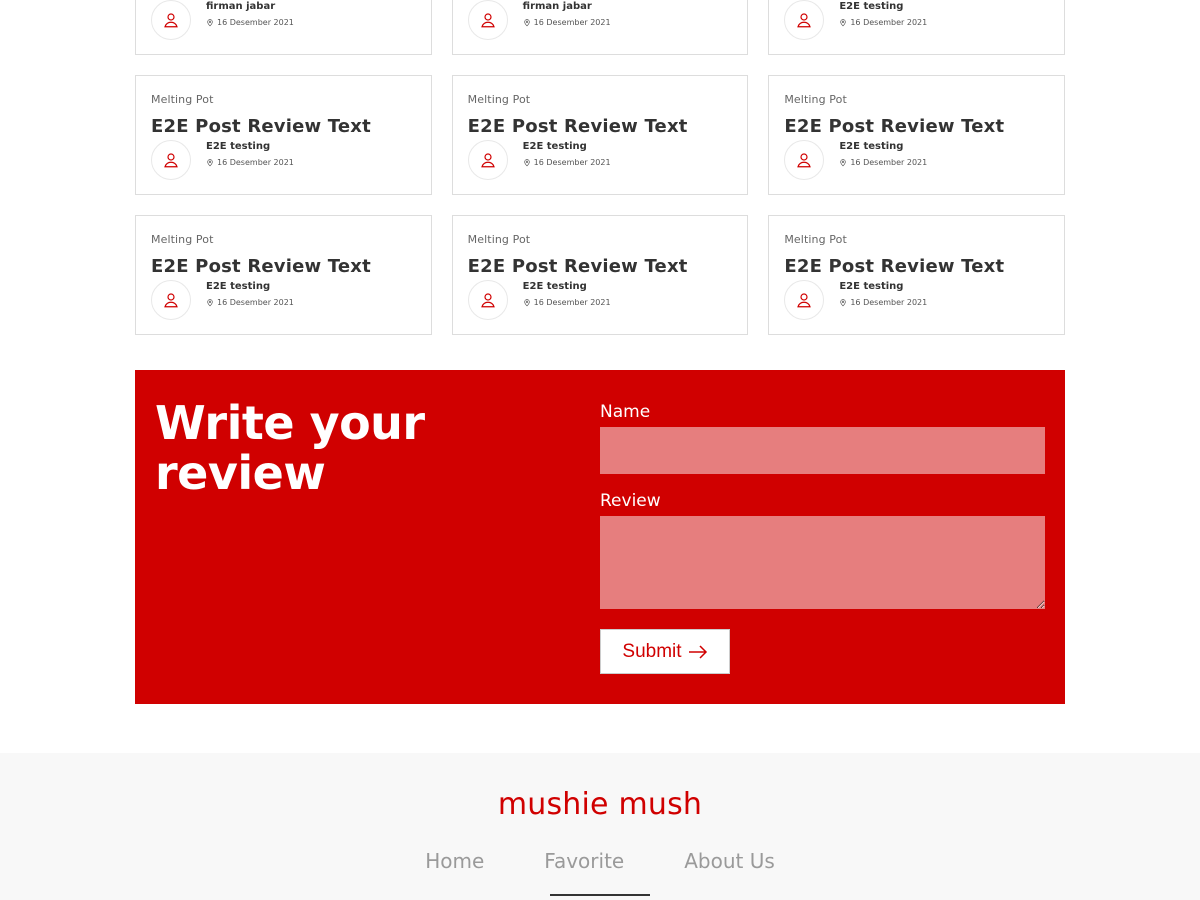 This screenshot has height=900, width=1200. What do you see at coordinates (822, 450) in the screenshot?
I see `name-input` at bounding box center [822, 450].